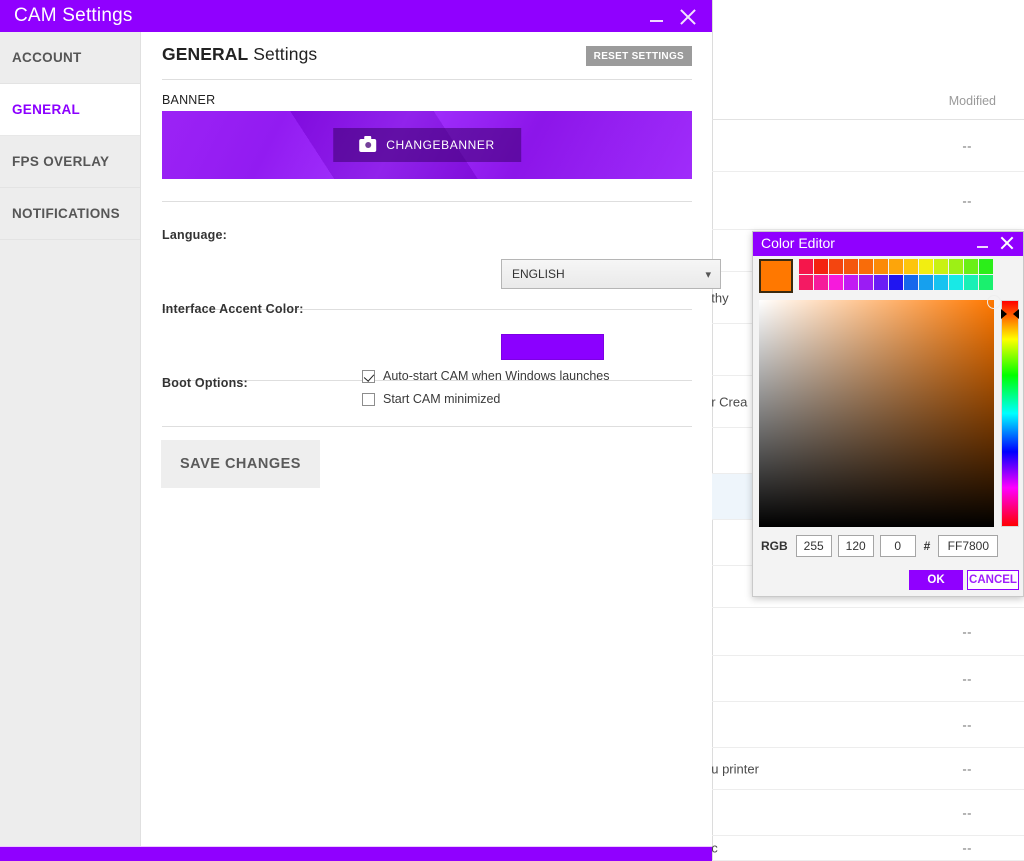 The width and height of the screenshot is (1024, 861). Describe the element at coordinates (708, 275) in the screenshot. I see `chevron-down-icon: ▾` at that location.